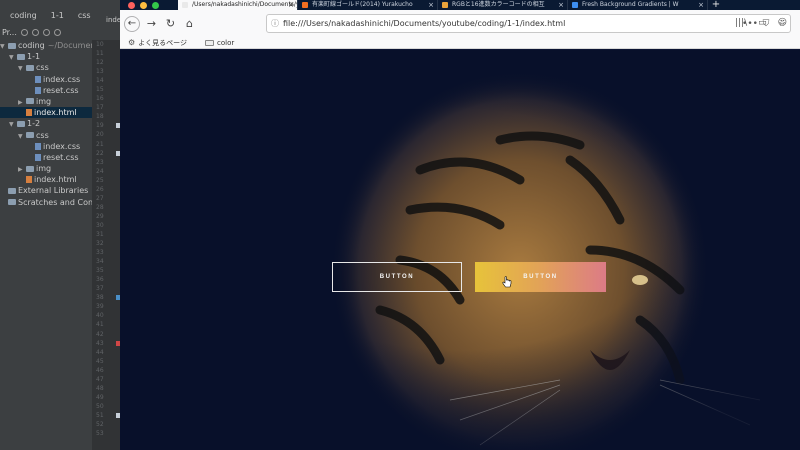 This screenshot has width=800, height=450. What do you see at coordinates (100, 244) in the screenshot?
I see `line-number-text: 32` at bounding box center [100, 244].